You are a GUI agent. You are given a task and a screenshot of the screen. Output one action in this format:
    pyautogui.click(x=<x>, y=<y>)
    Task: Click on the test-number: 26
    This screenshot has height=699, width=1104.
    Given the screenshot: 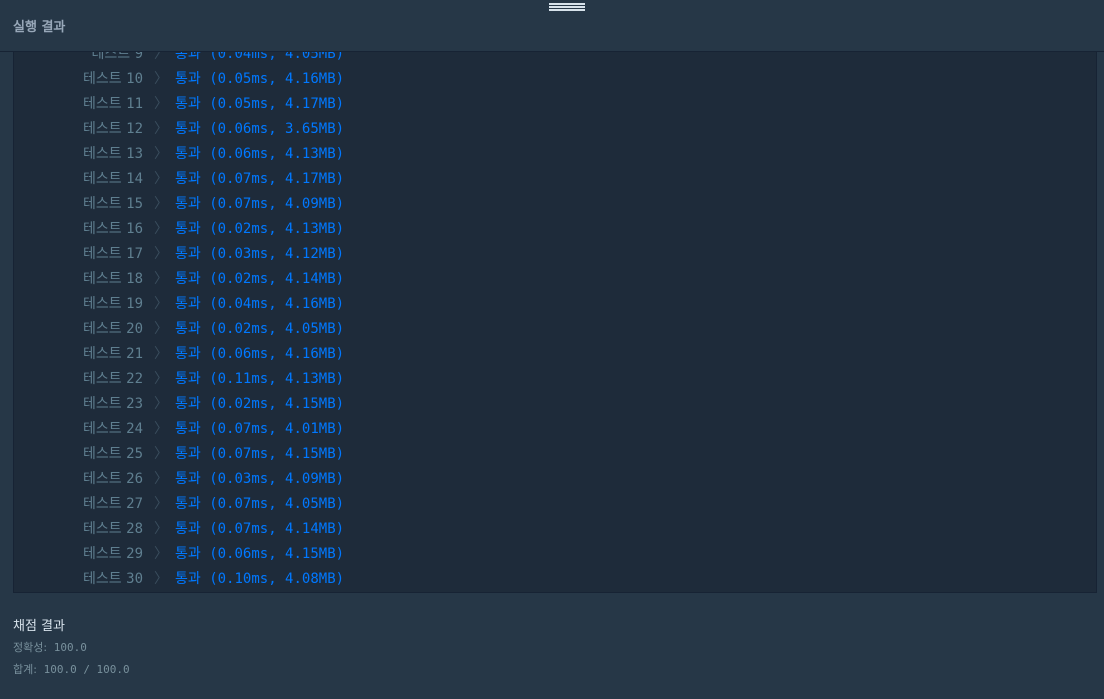 What is the action you would take?
    pyautogui.click(x=134, y=479)
    